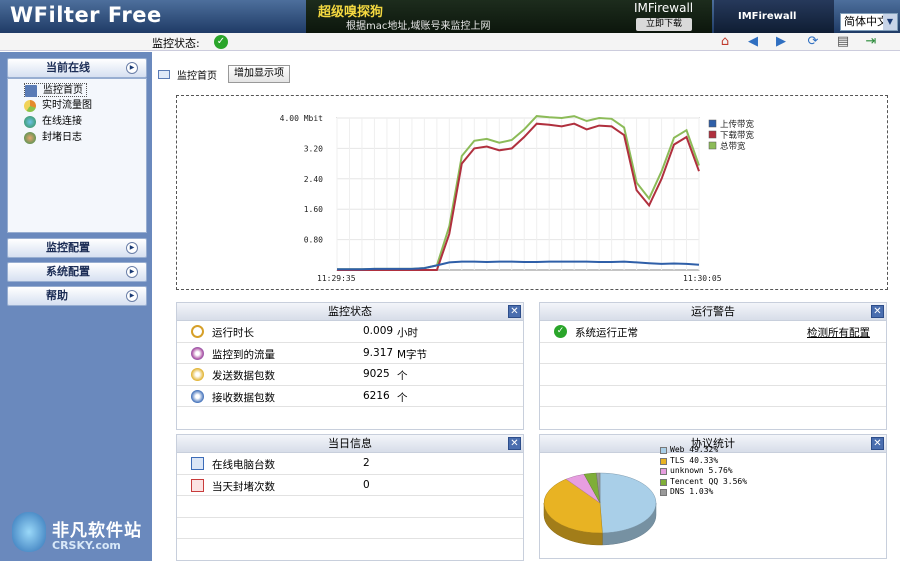  I want to click on y-tick-label: 1.60, so click(313, 209).